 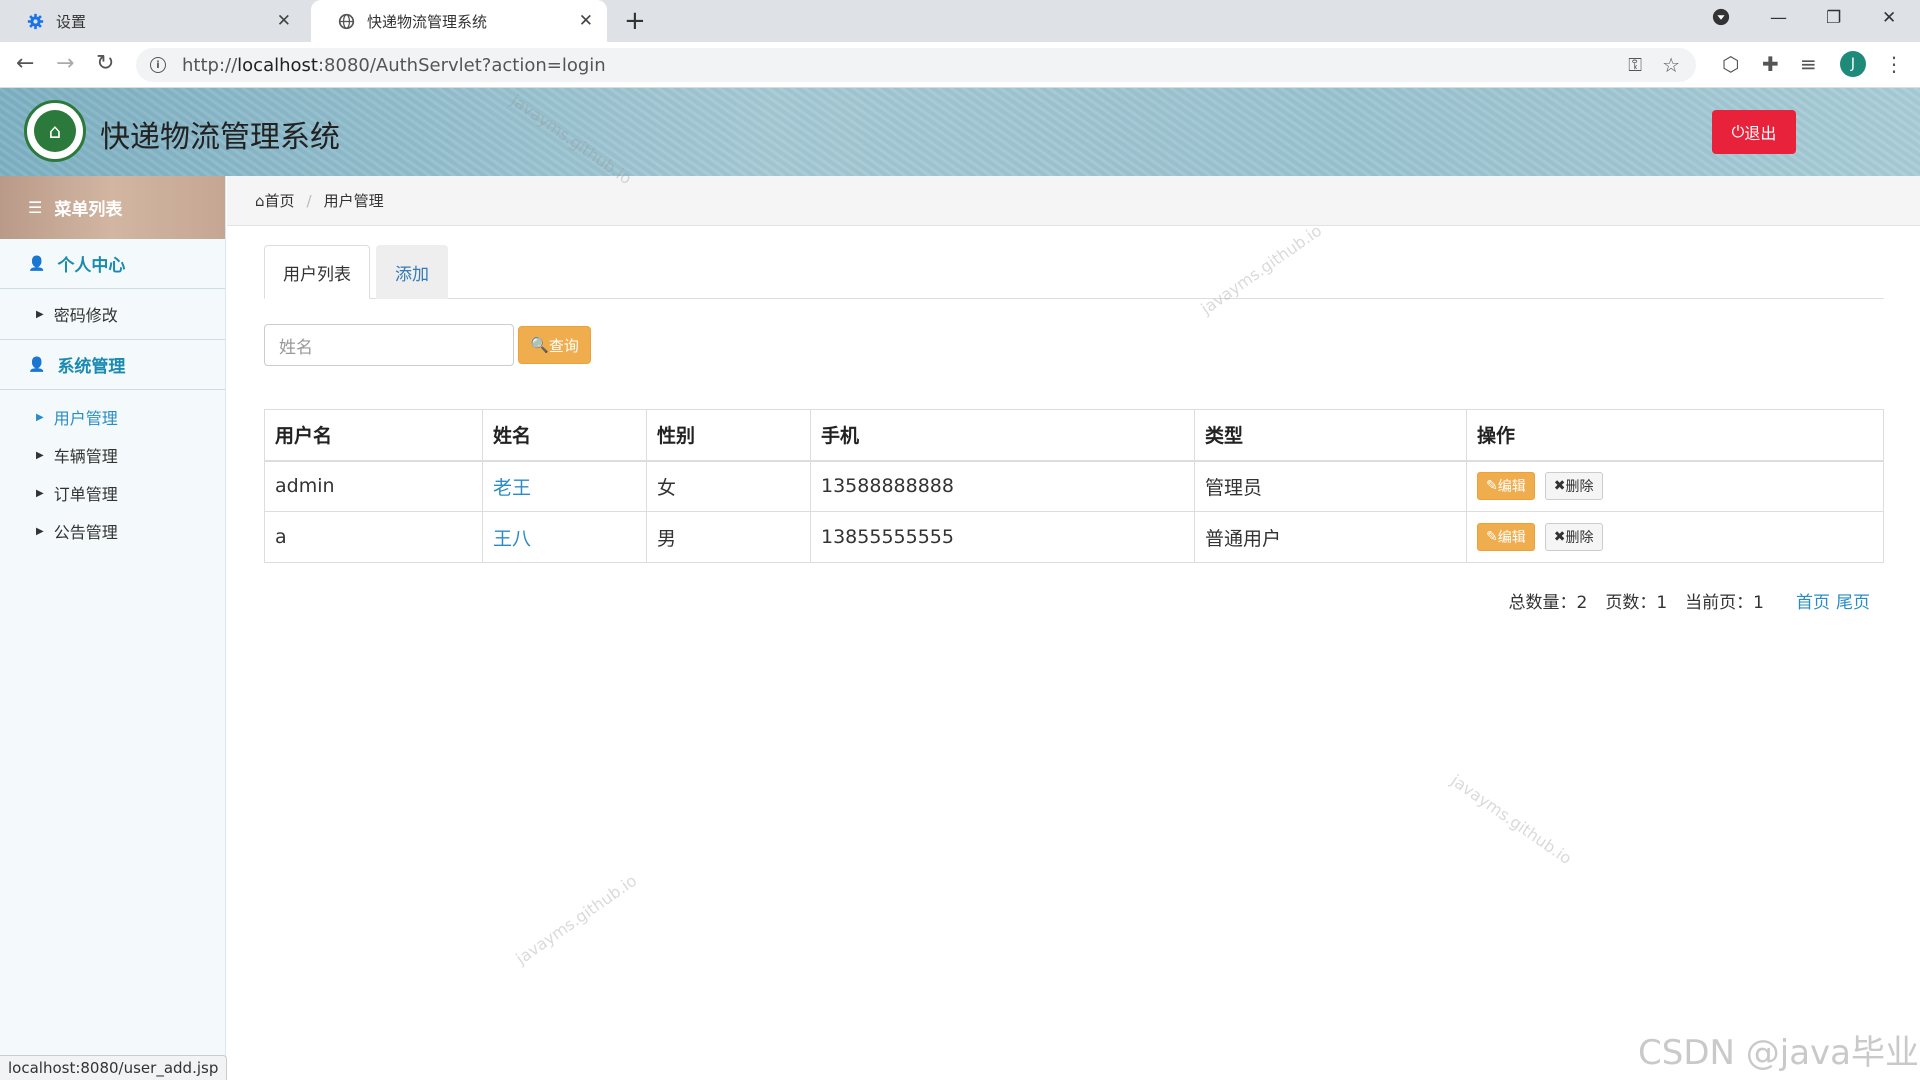 What do you see at coordinates (1073, 201) in the screenshot?
I see `breadcrumb: ⌂ 首页 / 用户管理` at bounding box center [1073, 201].